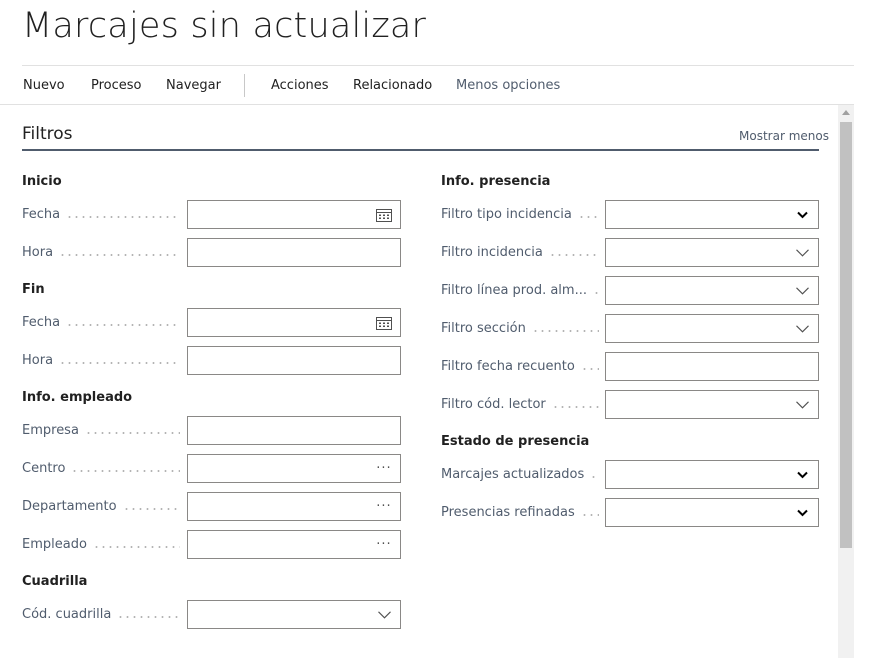 The width and height of the screenshot is (876, 658). What do you see at coordinates (508, 85) in the screenshot?
I see `action-menos-opciones: Menos opciones` at bounding box center [508, 85].